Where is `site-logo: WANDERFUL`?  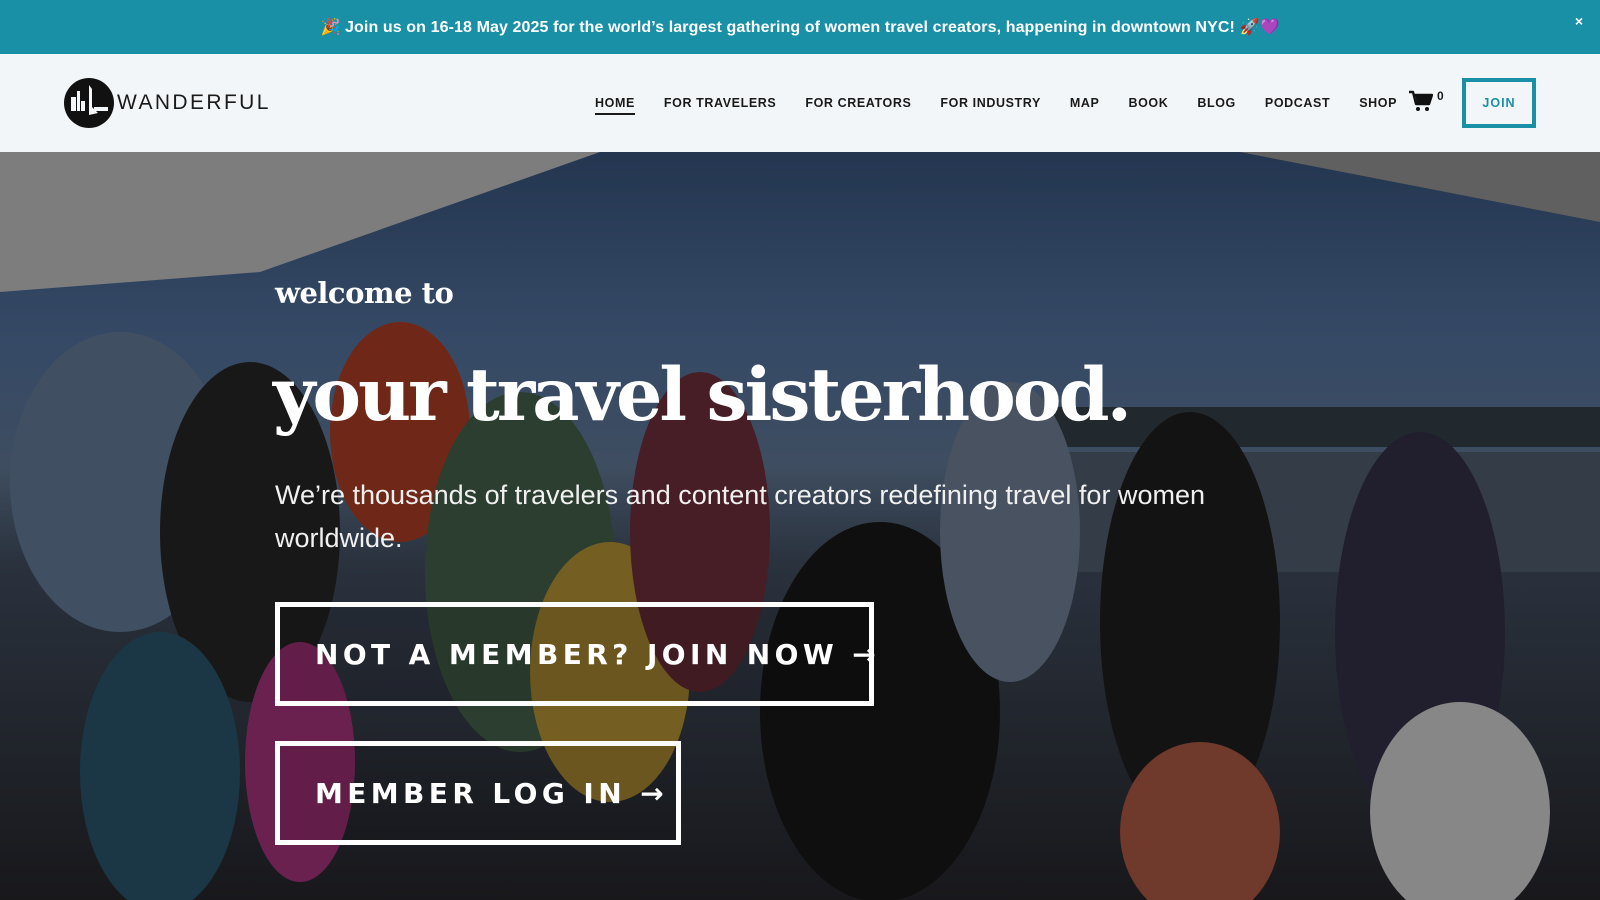 site-logo: WANDERFUL is located at coordinates (167, 103).